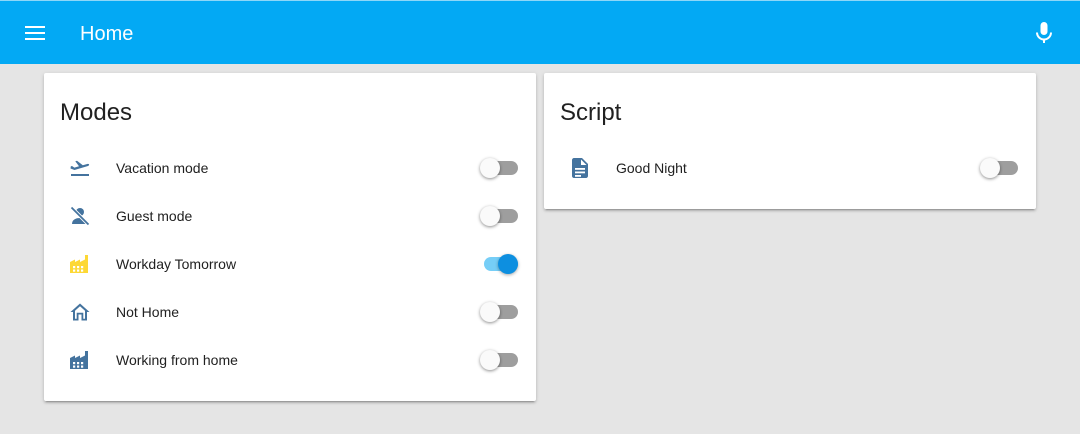 Image resolution: width=1080 pixels, height=434 pixels. I want to click on script-card: Script Good Night, so click(790, 141).